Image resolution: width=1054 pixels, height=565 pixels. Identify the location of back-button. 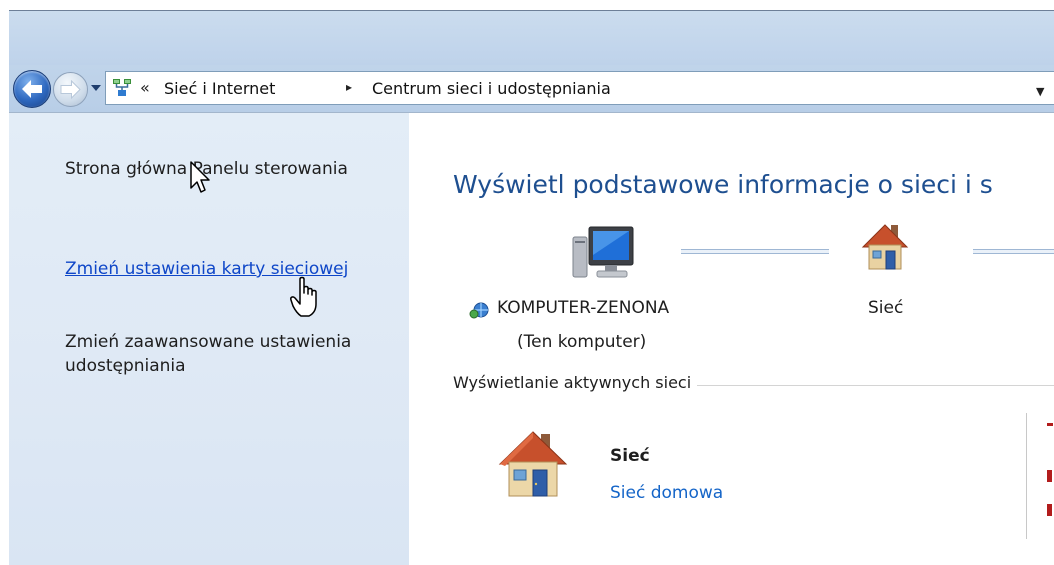
(32, 89).